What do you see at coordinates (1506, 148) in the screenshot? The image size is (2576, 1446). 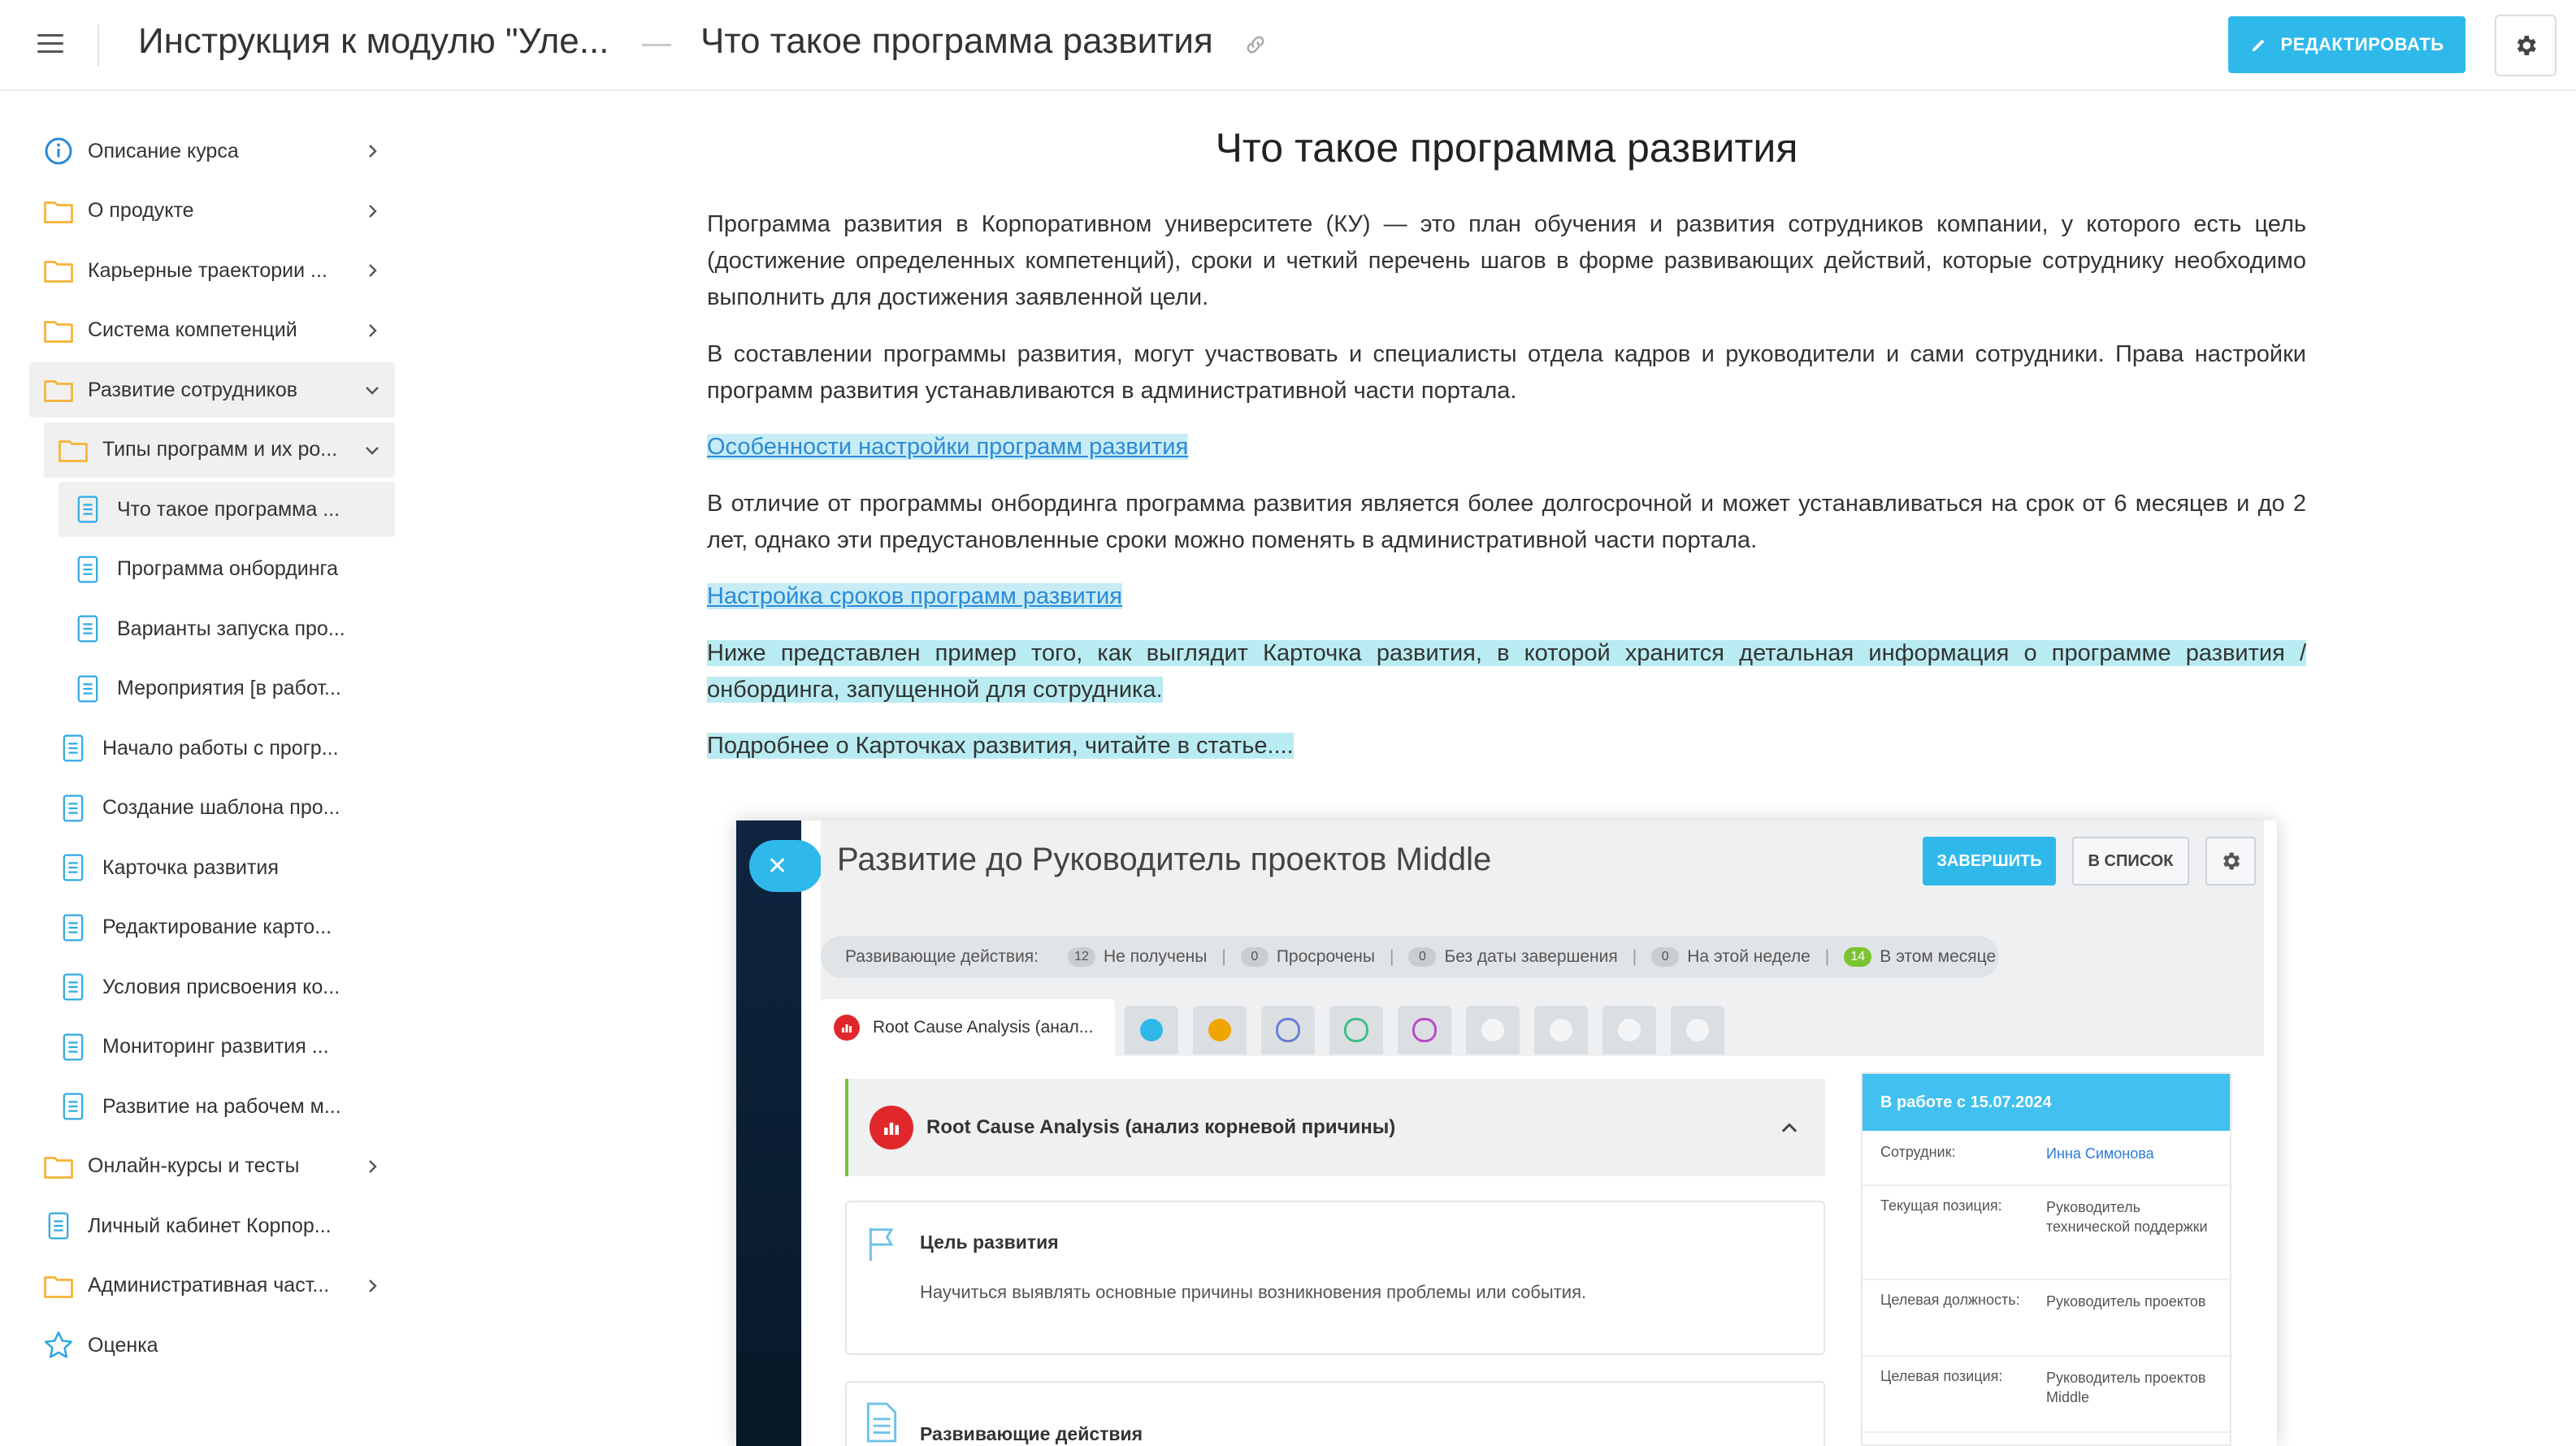 I see `article-heading: Что такое программа развития` at bounding box center [1506, 148].